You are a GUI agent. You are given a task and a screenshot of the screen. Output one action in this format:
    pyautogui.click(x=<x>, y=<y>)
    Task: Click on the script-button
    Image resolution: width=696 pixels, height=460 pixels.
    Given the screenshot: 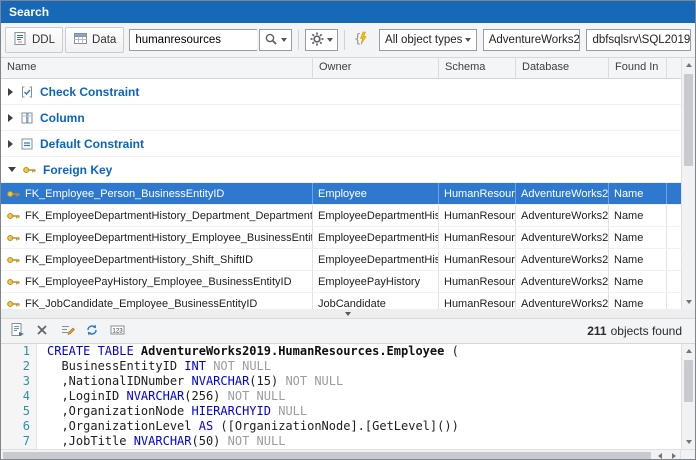 What is the action you would take?
    pyautogui.click(x=17, y=331)
    